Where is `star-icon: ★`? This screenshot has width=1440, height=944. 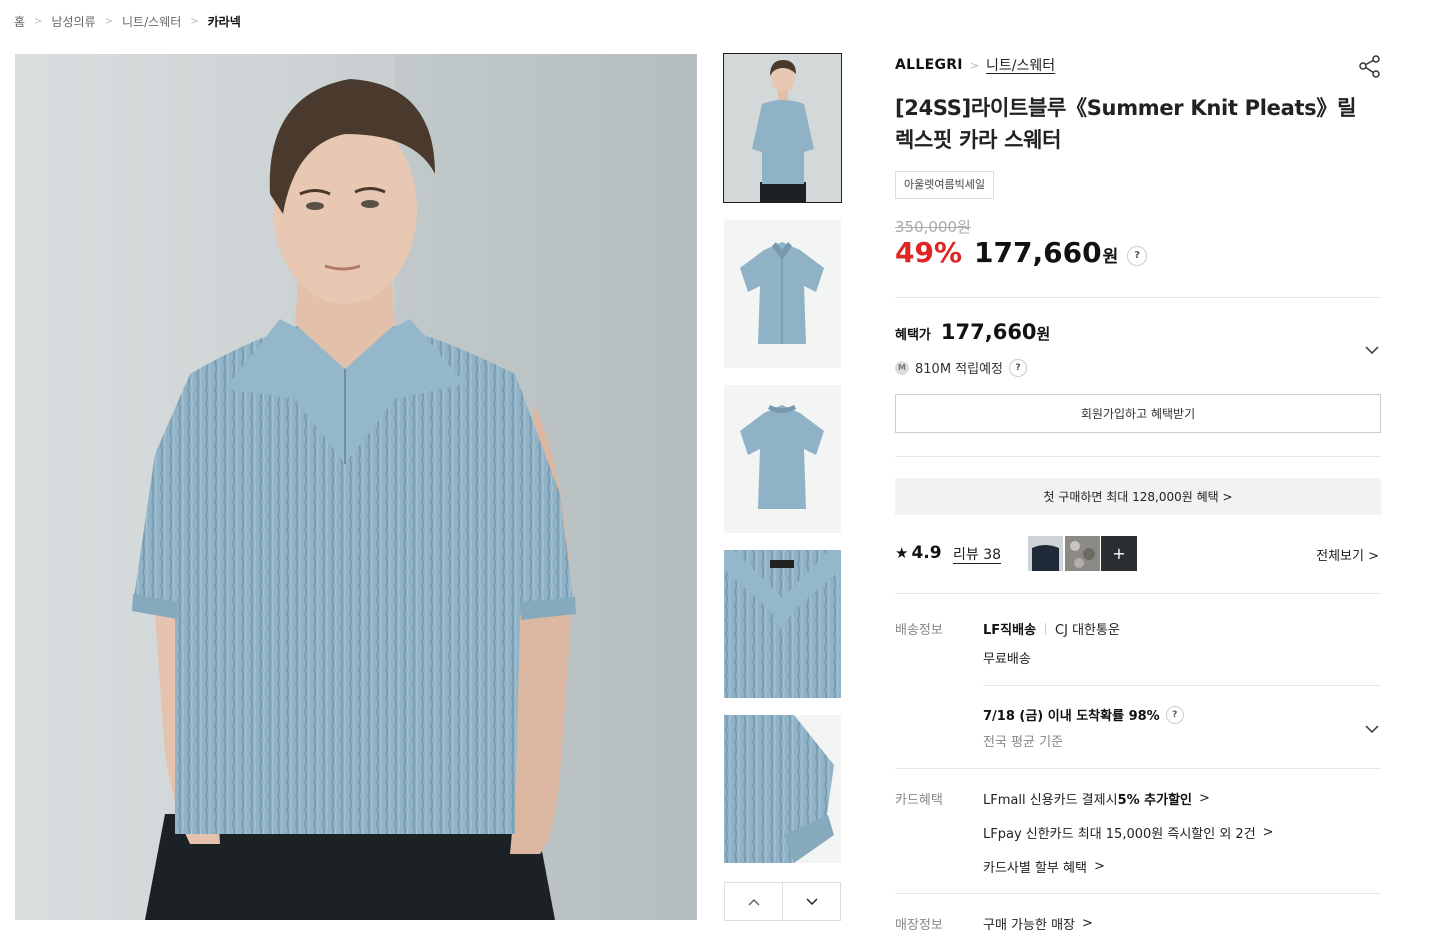
star-icon: ★ is located at coordinates (902, 553).